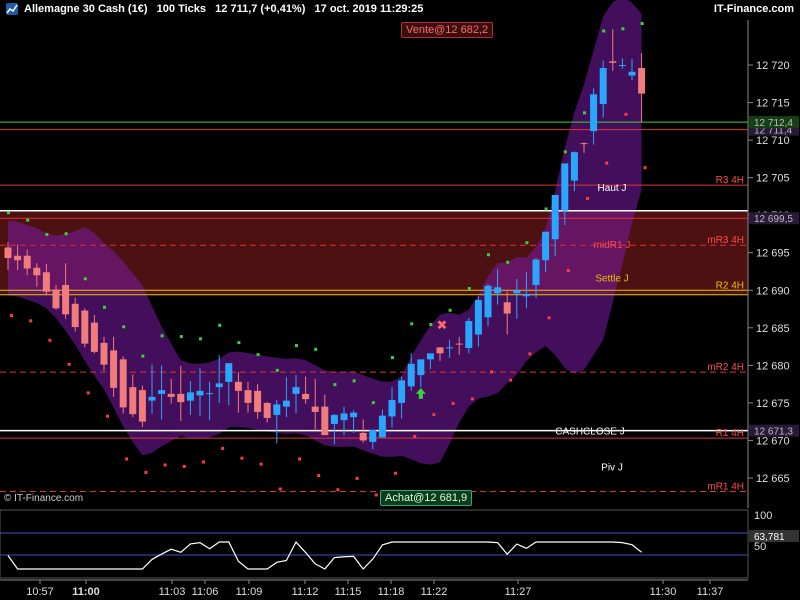  What do you see at coordinates (773, 254) in the screenshot?
I see `y-tick-label: 12 695` at bounding box center [773, 254].